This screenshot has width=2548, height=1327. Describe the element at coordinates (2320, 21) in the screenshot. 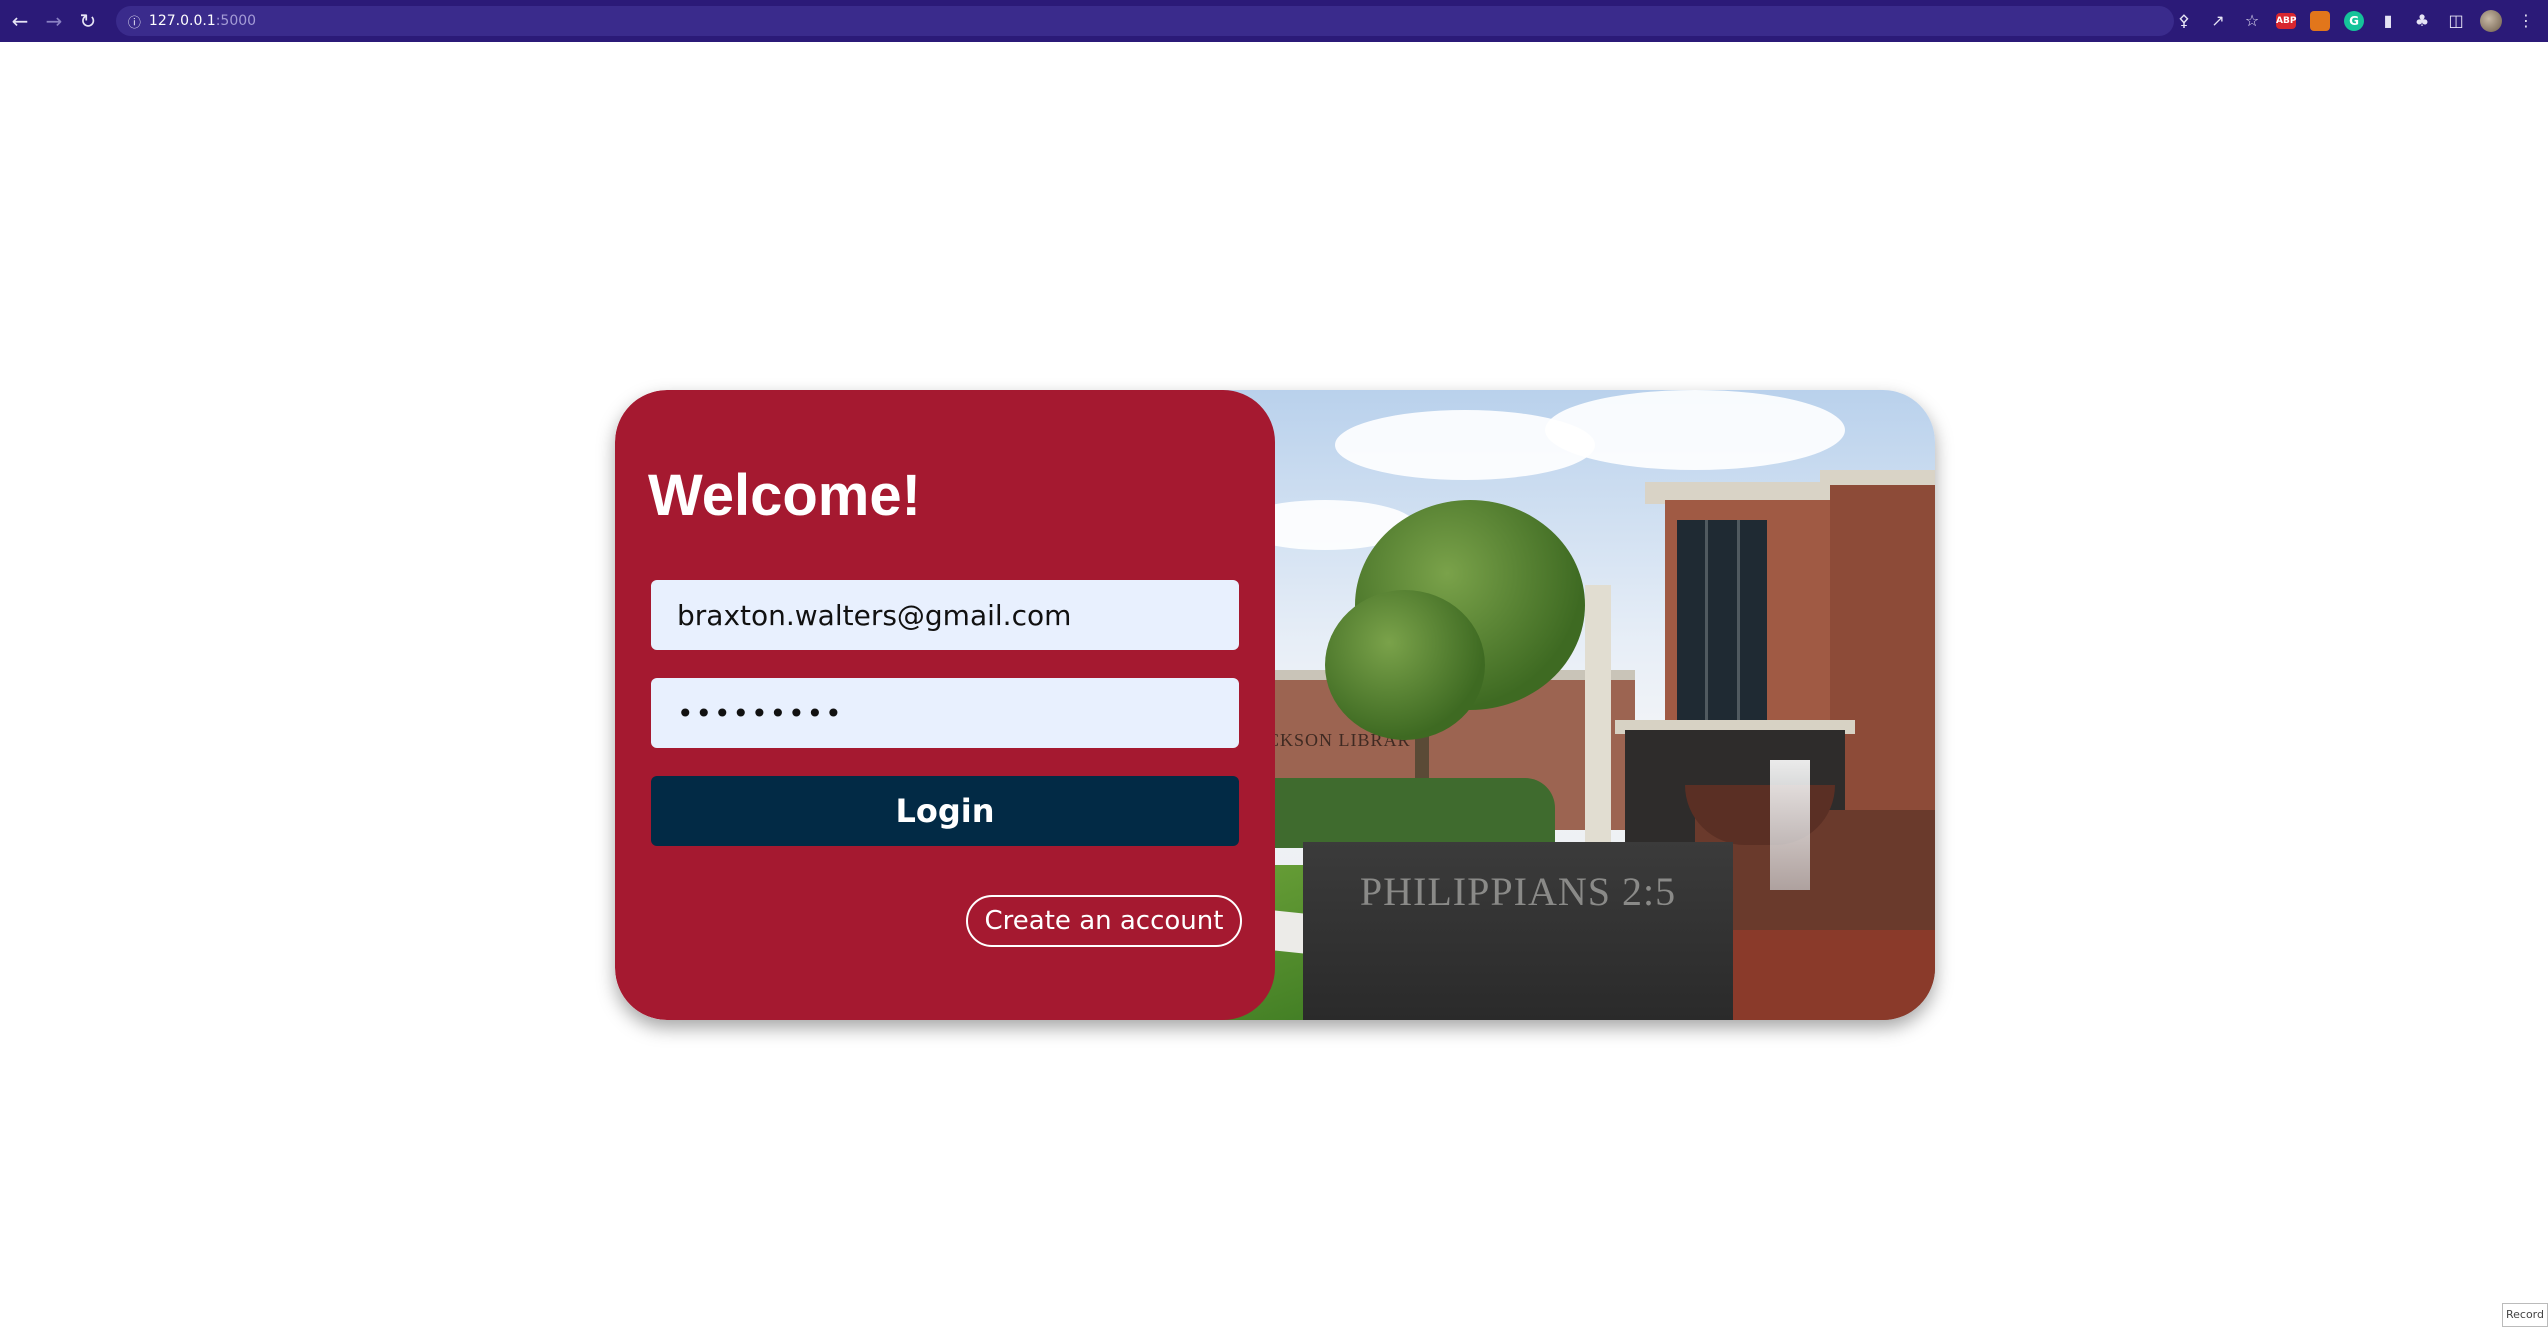

I see `metamask-icon` at that location.